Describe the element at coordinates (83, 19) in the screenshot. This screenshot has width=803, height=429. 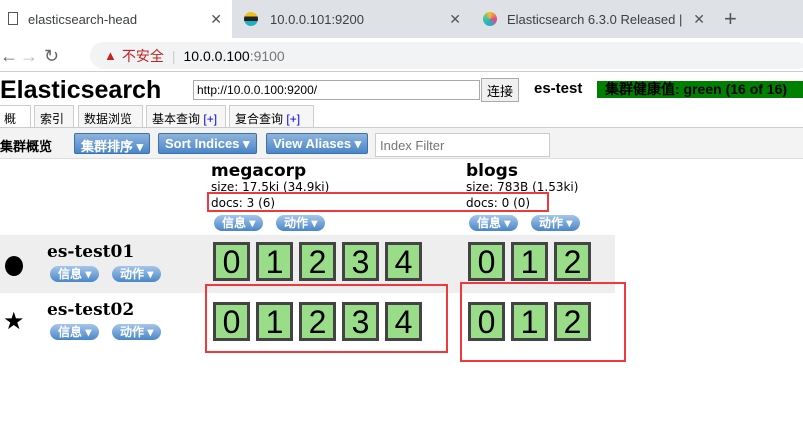
I see `tab-title: elasticsearch-head` at that location.